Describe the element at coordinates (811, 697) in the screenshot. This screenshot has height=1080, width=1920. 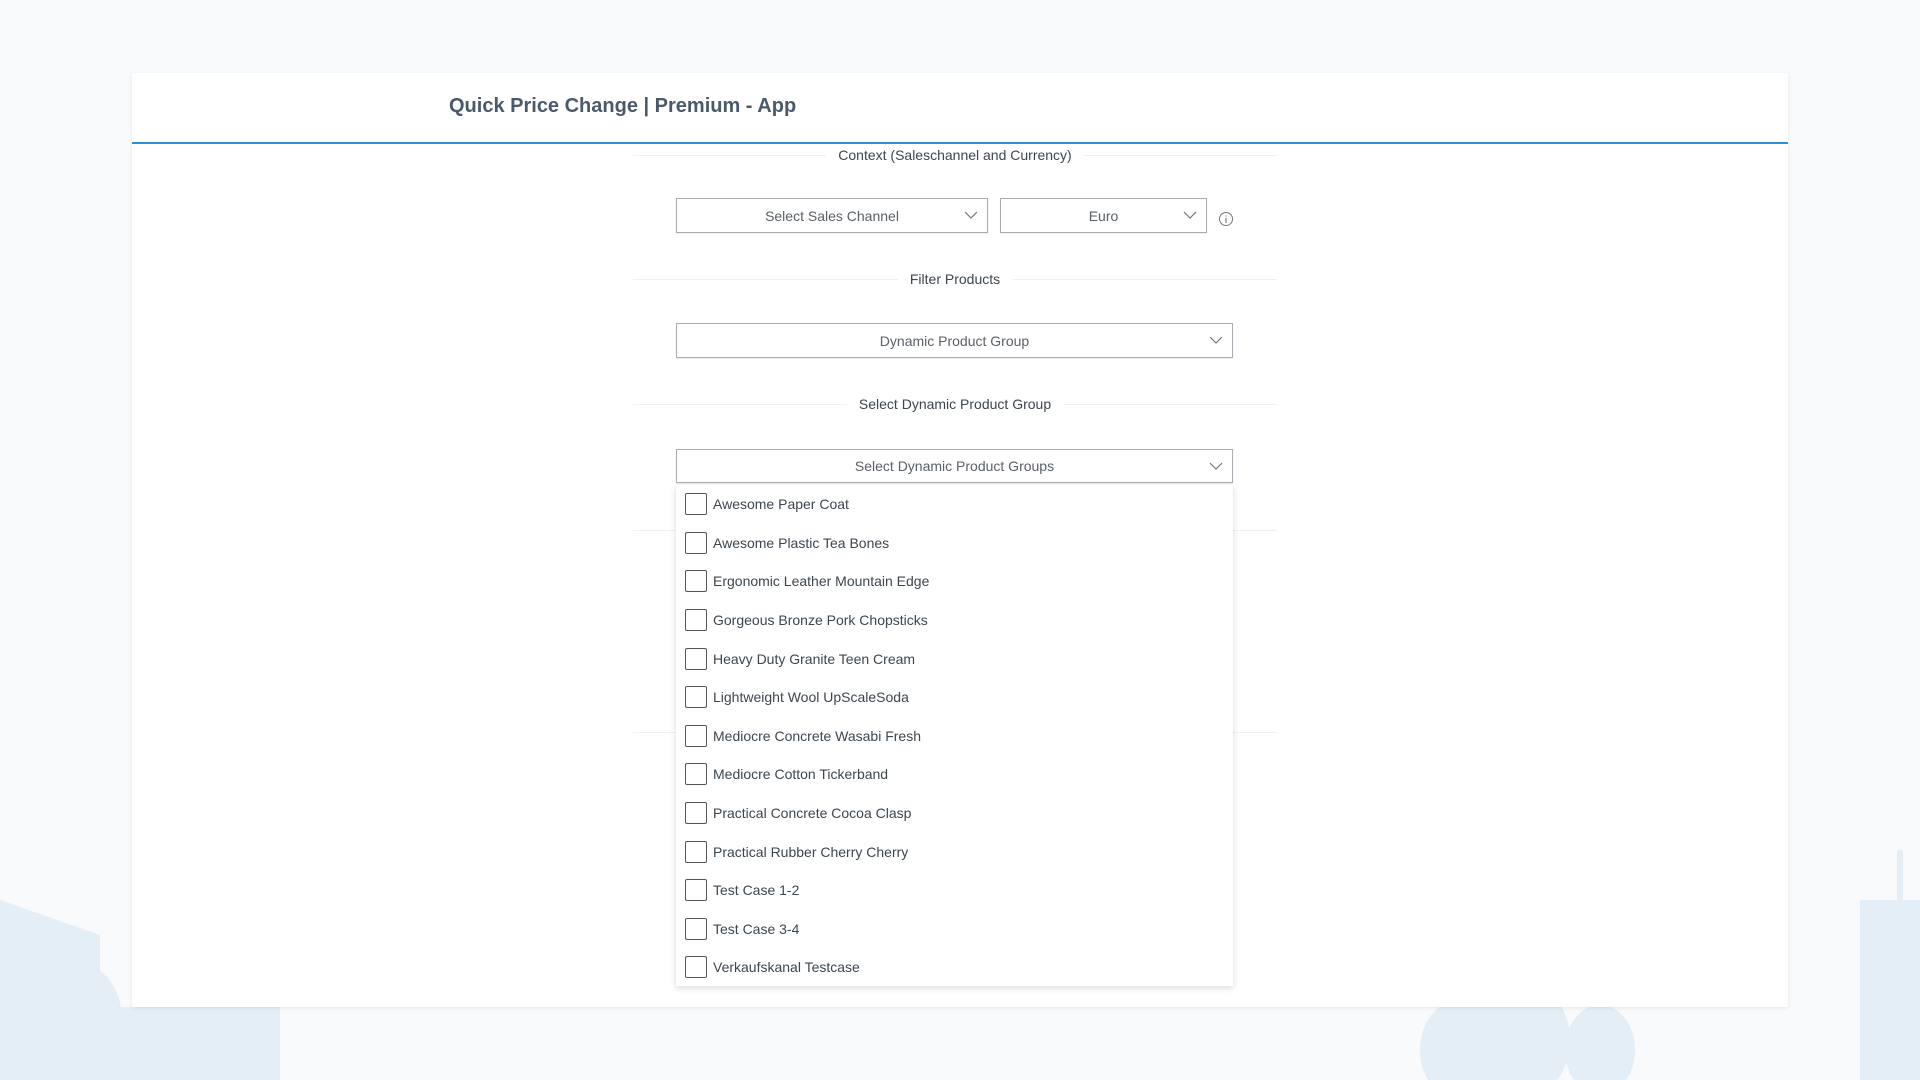
I see `option-label: Lightweight Wool UpScaleSoda` at that location.